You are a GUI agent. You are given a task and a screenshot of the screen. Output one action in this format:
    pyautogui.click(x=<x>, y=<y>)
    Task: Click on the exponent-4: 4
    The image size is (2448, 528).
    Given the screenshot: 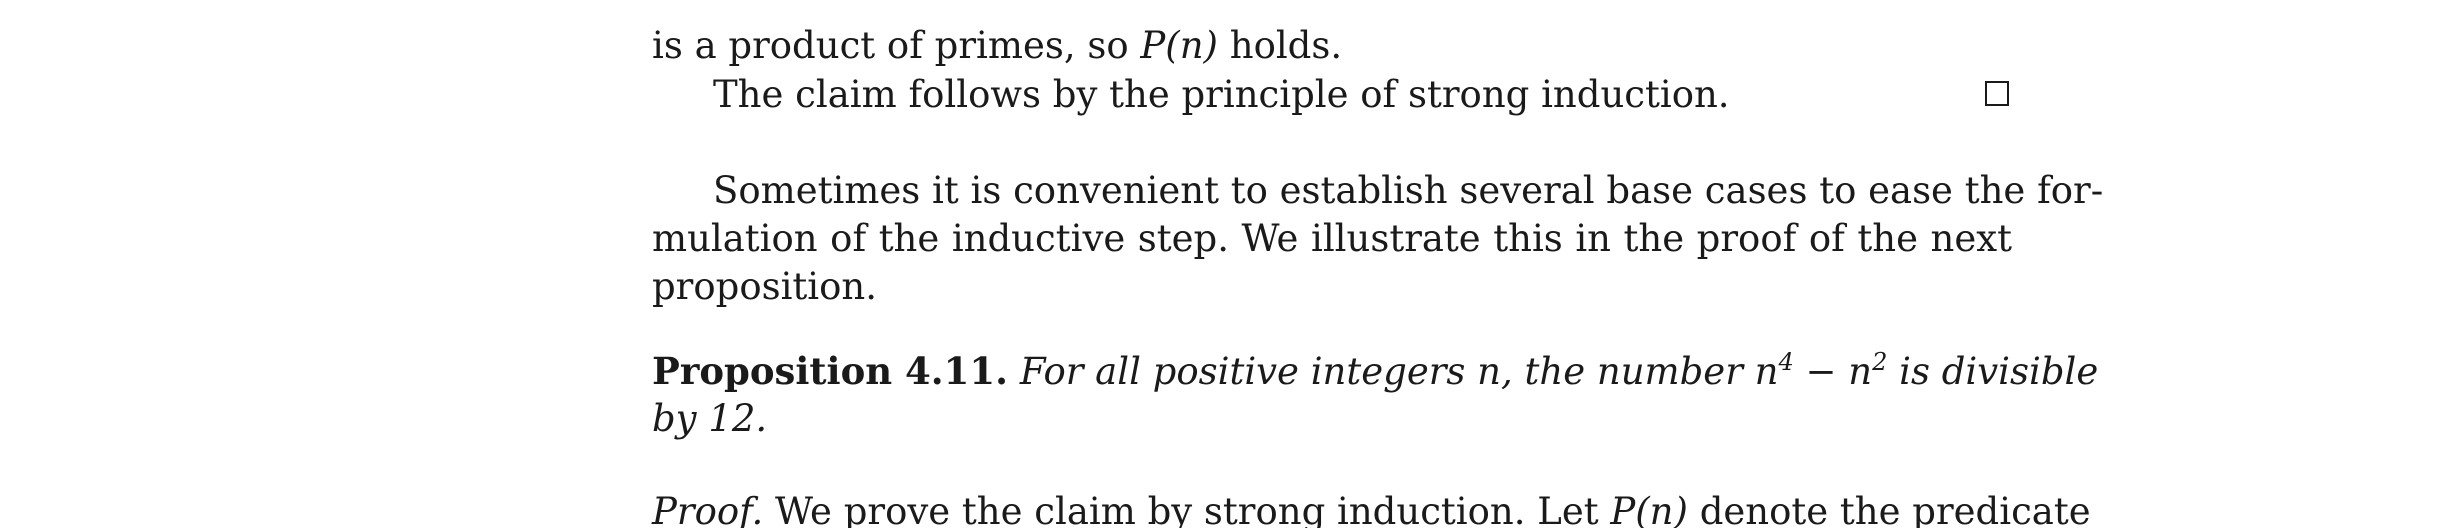 What is the action you would take?
    pyautogui.click(x=1786, y=362)
    